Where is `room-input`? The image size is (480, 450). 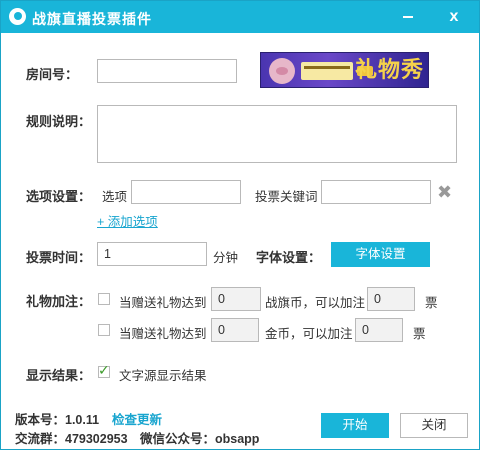 room-input is located at coordinates (167, 71).